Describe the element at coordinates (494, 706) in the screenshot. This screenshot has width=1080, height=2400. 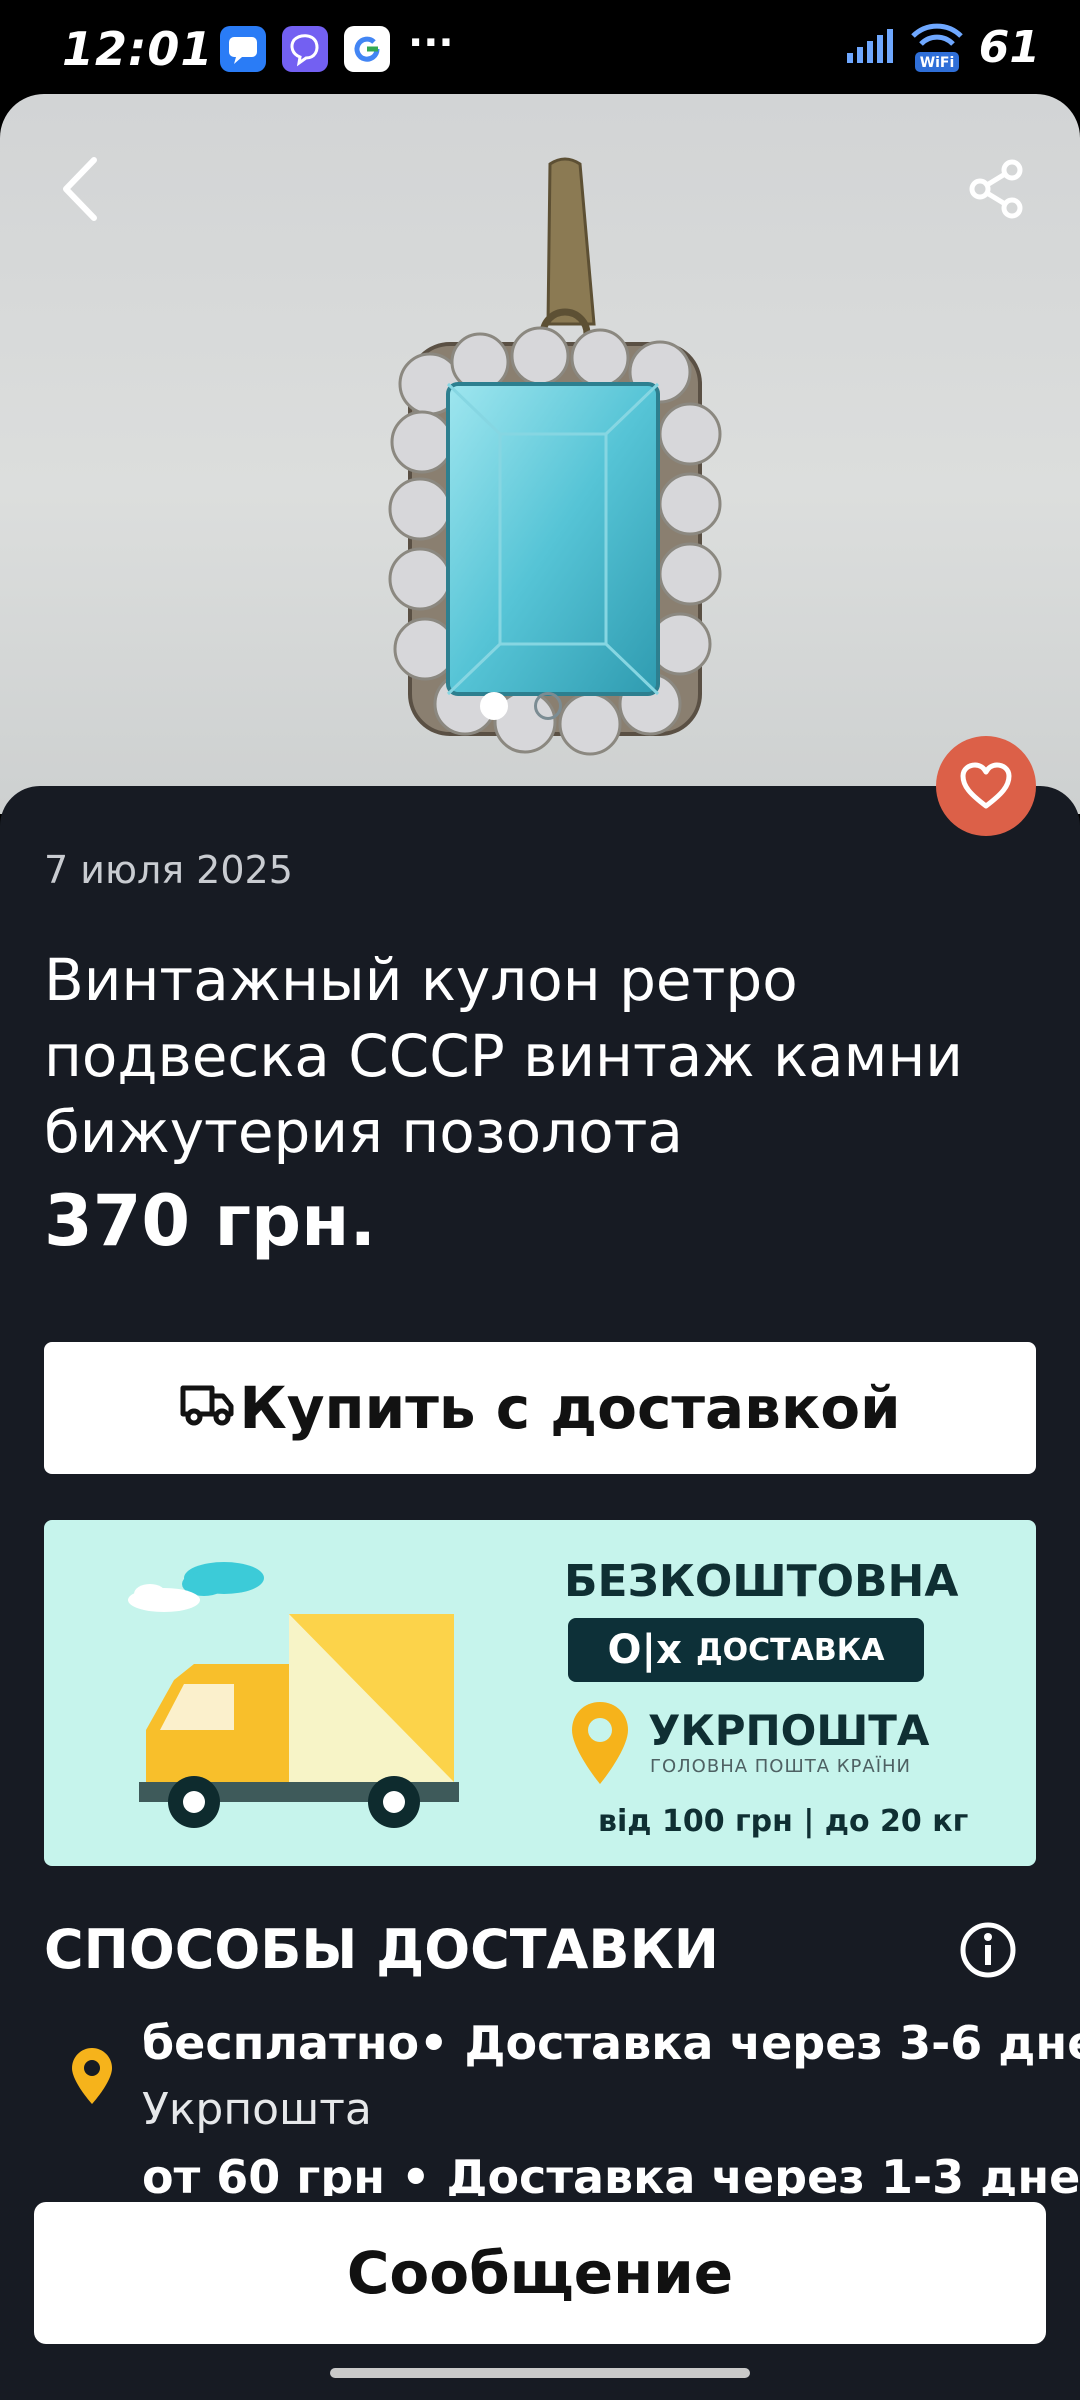
I see `carousel-dot-active` at that location.